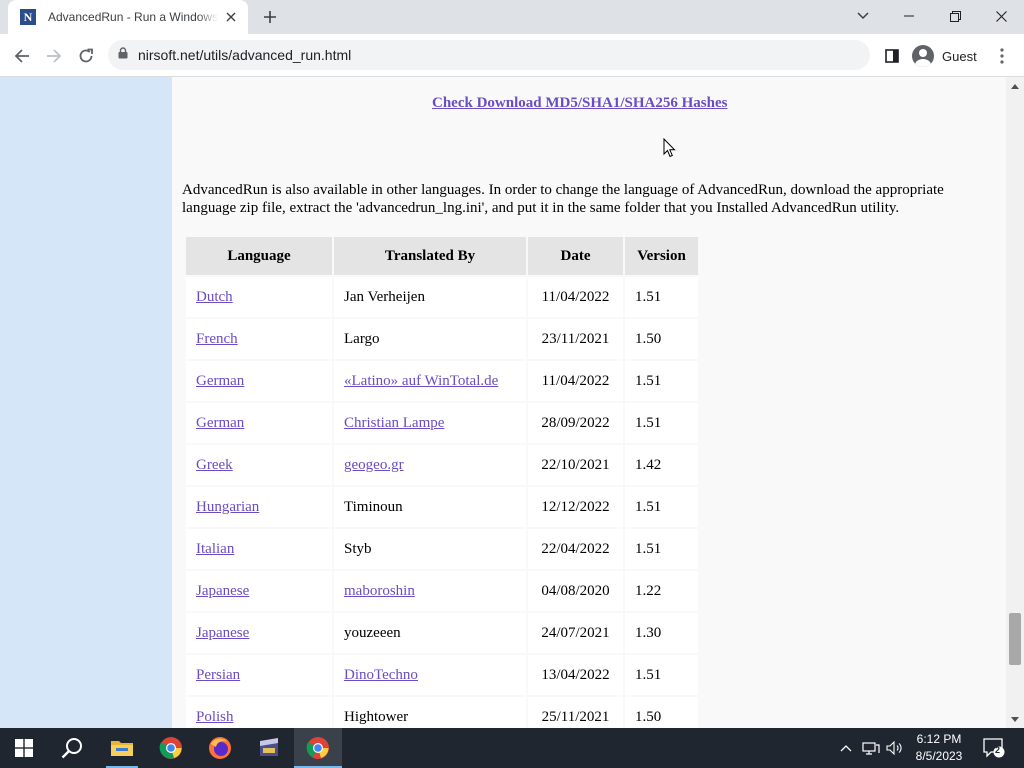  What do you see at coordinates (579, 103) in the screenshot?
I see `check-hashes-link: Check Download MD5/SHA1/SHA256 Hashes` at bounding box center [579, 103].